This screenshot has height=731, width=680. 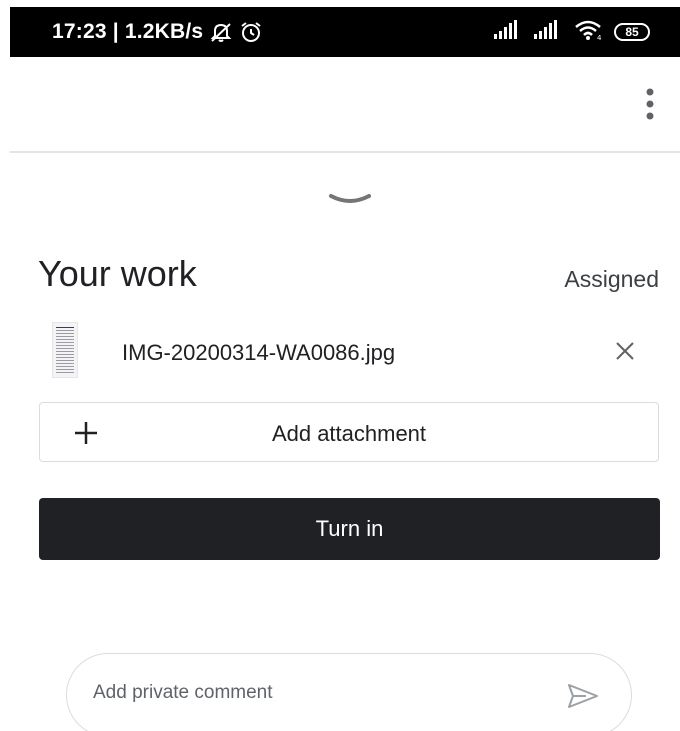 I want to click on more-options-button, so click(x=650, y=104).